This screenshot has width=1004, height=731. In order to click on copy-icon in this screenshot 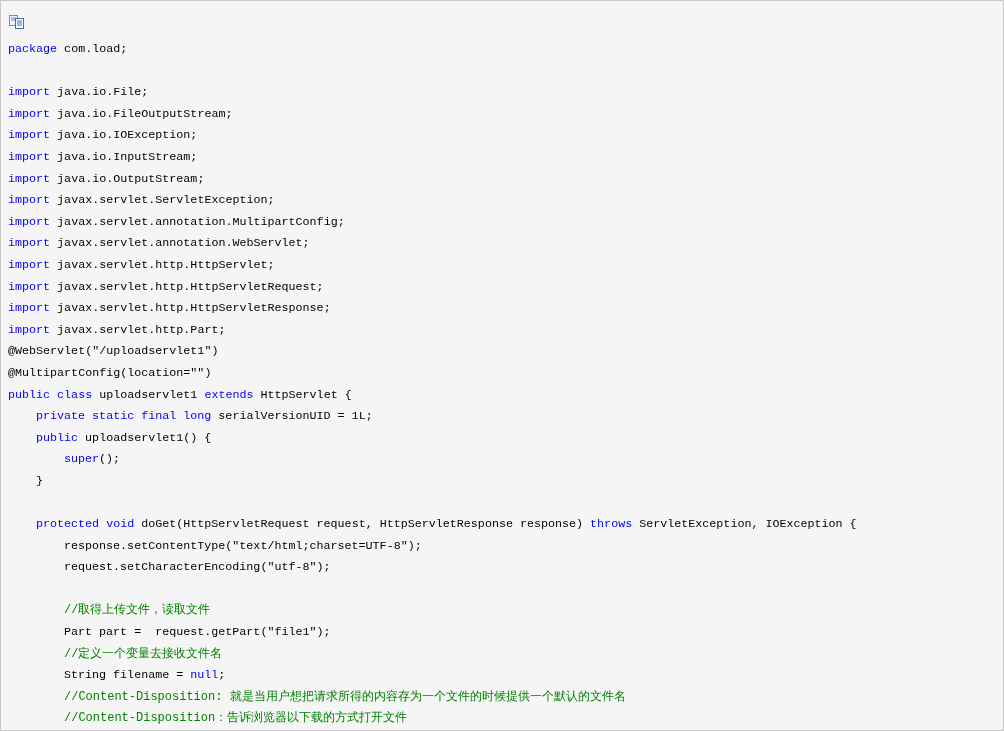, I will do `click(17, 22)`.